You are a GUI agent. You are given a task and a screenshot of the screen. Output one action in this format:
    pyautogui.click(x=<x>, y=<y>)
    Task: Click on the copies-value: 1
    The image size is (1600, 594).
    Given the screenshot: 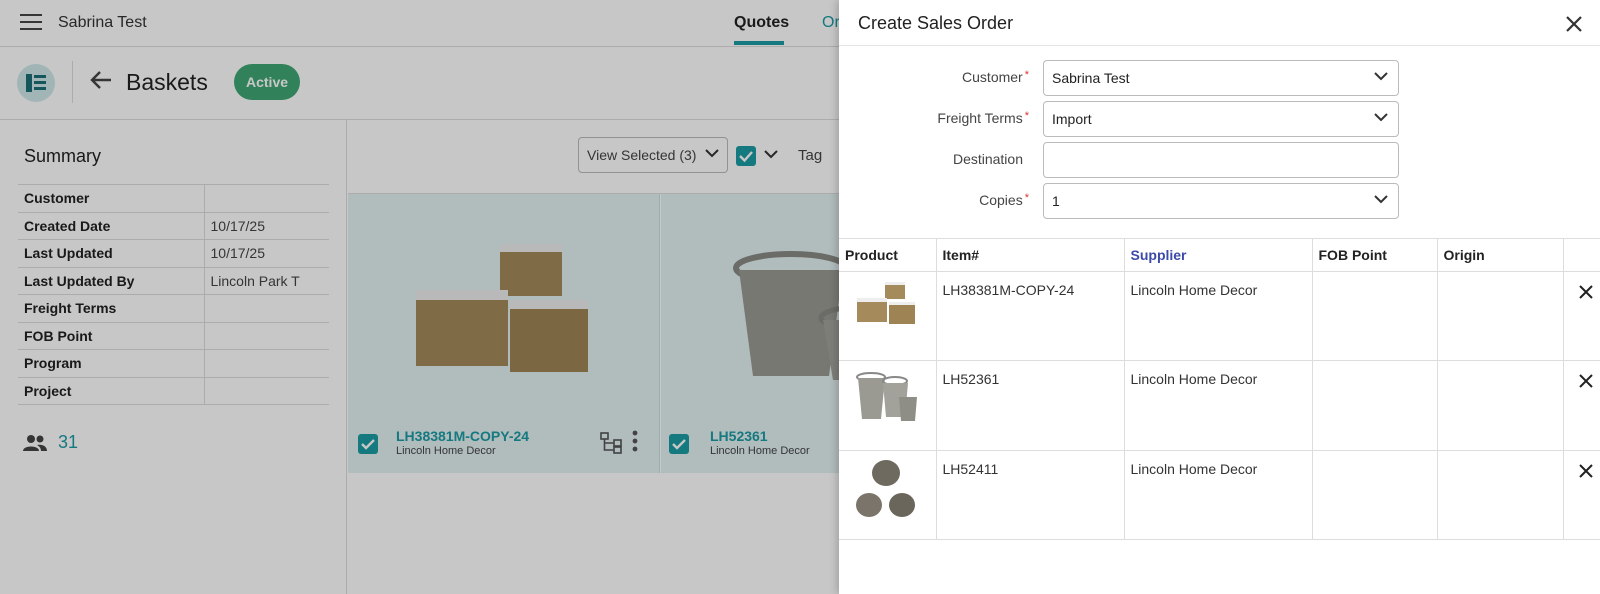 What is the action you would take?
    pyautogui.click(x=1056, y=201)
    